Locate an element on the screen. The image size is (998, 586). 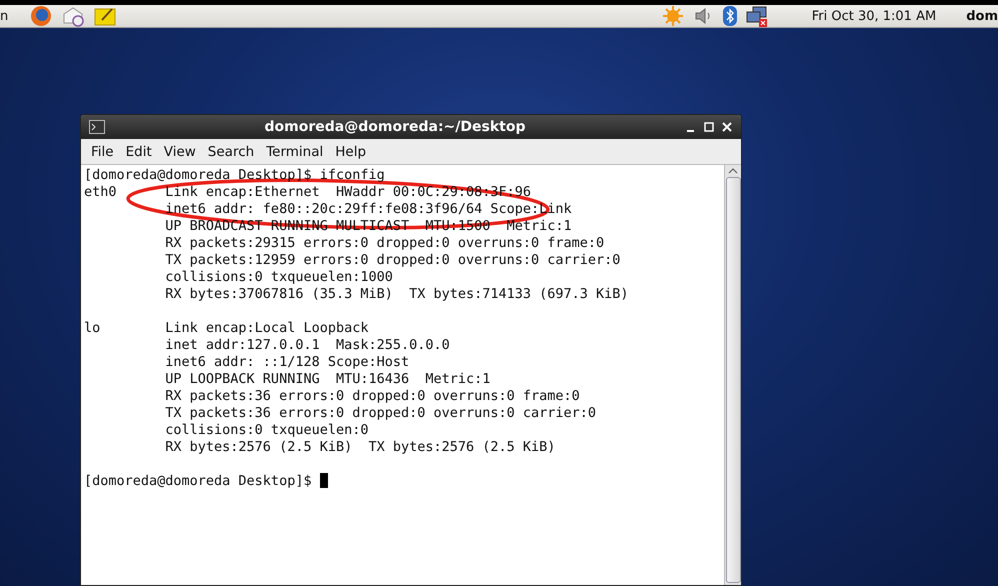
text-cursor is located at coordinates (324, 480).